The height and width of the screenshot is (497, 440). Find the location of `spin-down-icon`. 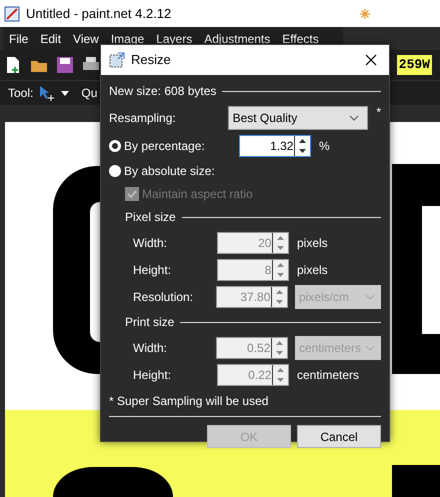

spin-down-icon is located at coordinates (302, 151).